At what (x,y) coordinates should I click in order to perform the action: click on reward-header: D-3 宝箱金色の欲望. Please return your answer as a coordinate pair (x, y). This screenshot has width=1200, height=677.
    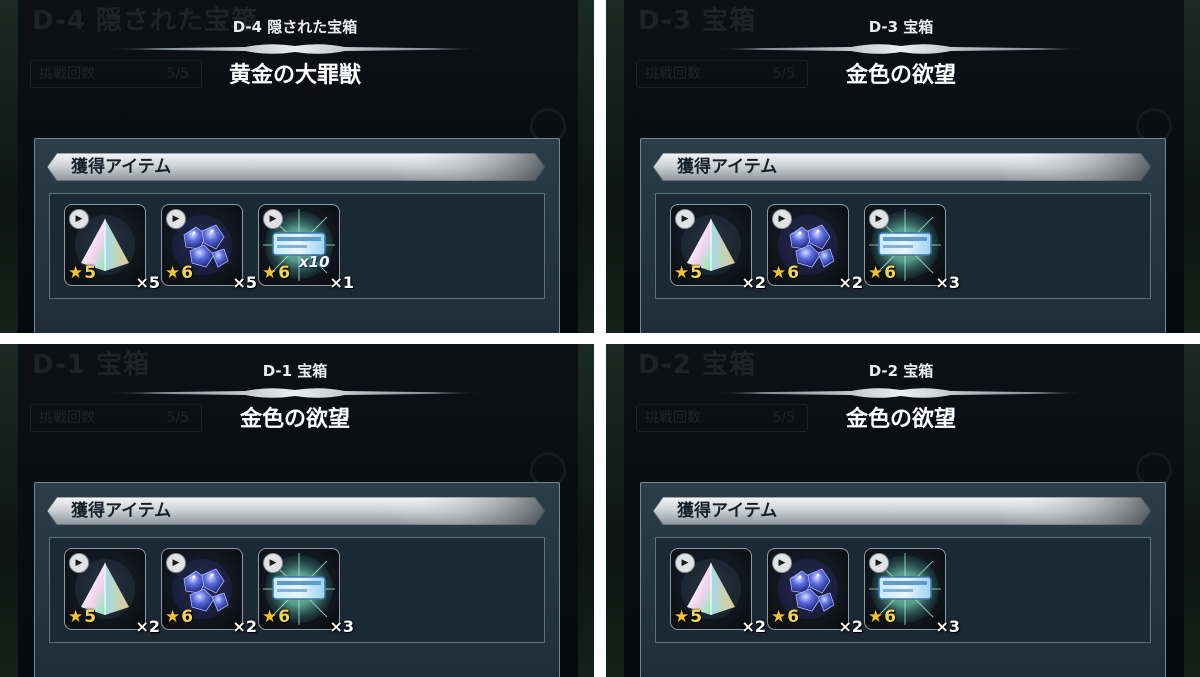
    Looking at the image, I should click on (901, 53).